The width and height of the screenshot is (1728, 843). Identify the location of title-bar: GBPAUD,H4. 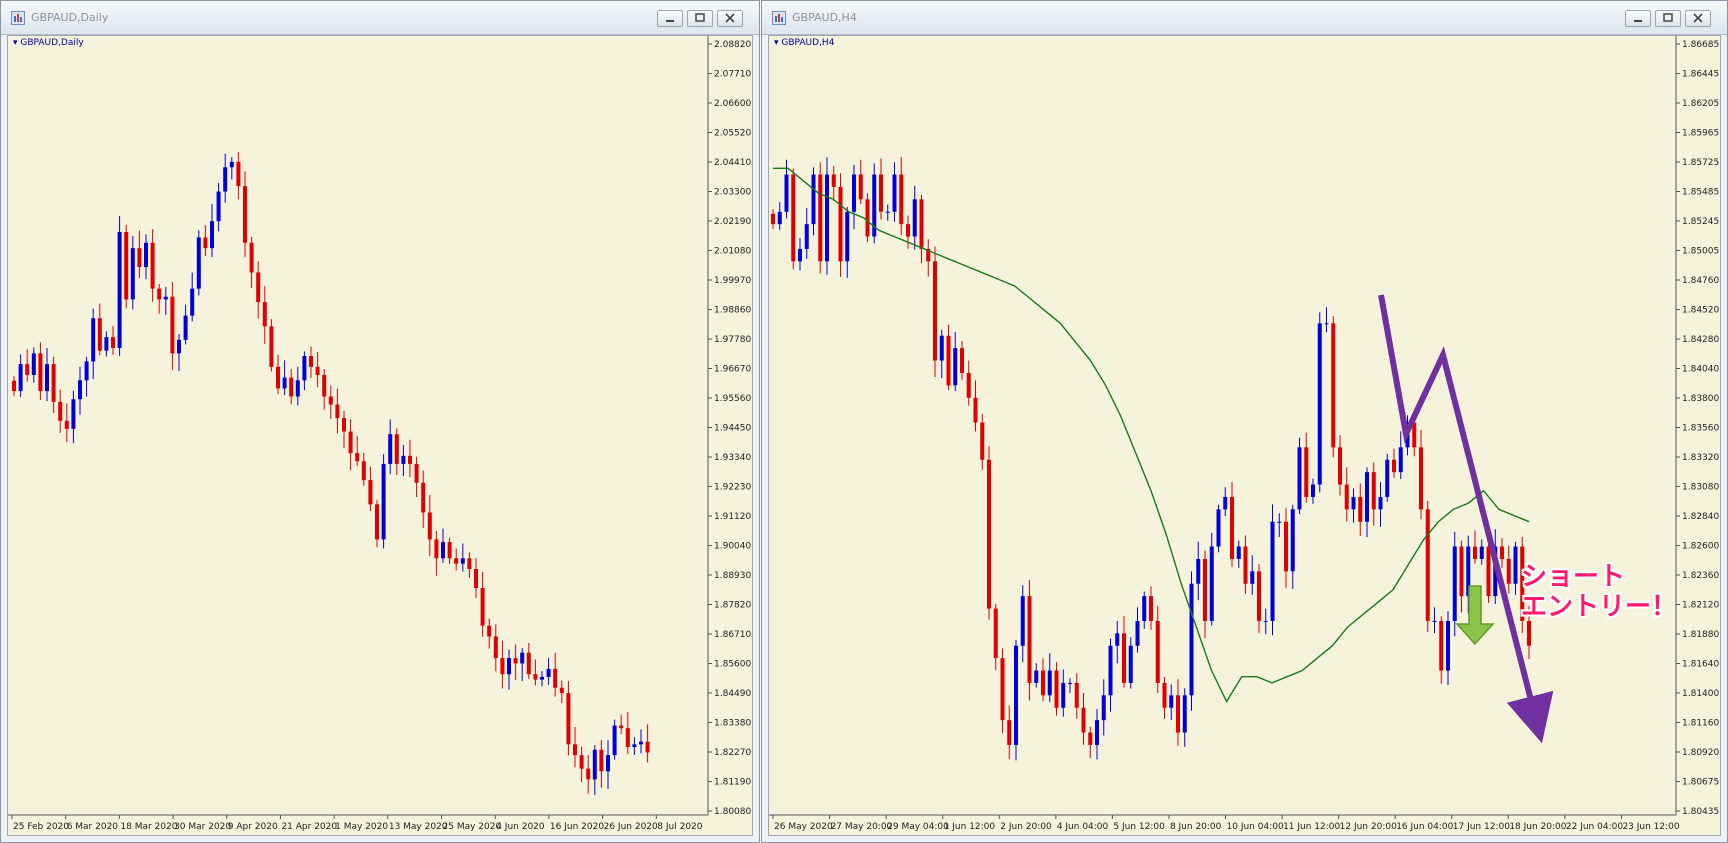
(1244, 18).